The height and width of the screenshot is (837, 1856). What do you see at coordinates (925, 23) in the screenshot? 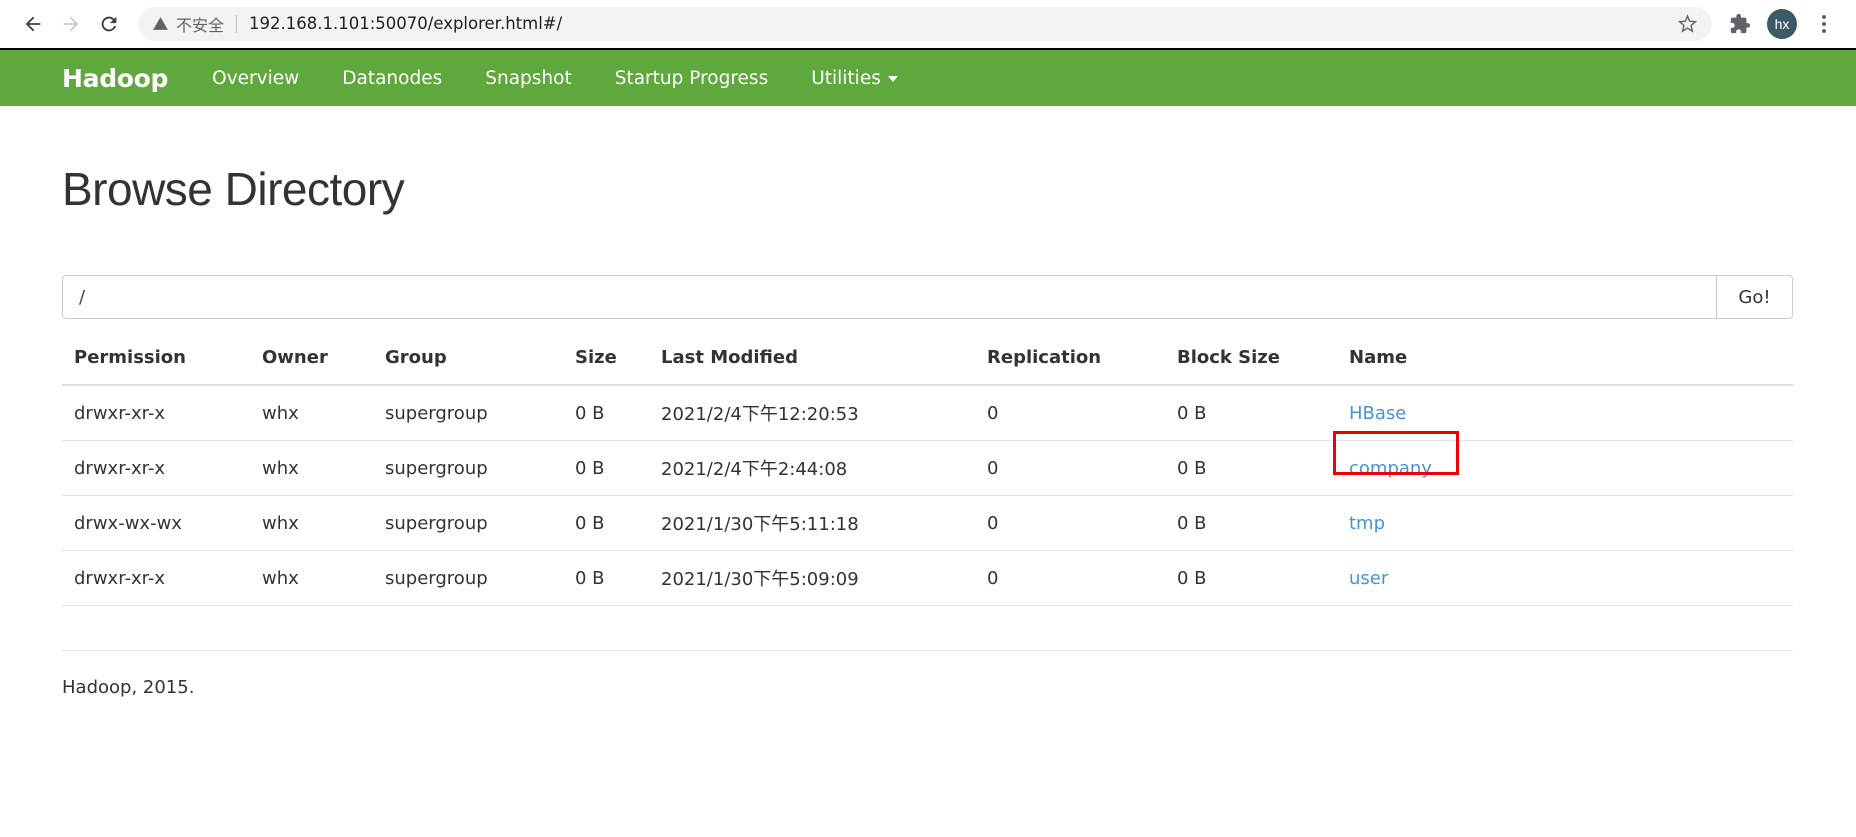
I see `address-bar: 不安全 192.168.1.101:50070/explorer.html#/` at bounding box center [925, 23].